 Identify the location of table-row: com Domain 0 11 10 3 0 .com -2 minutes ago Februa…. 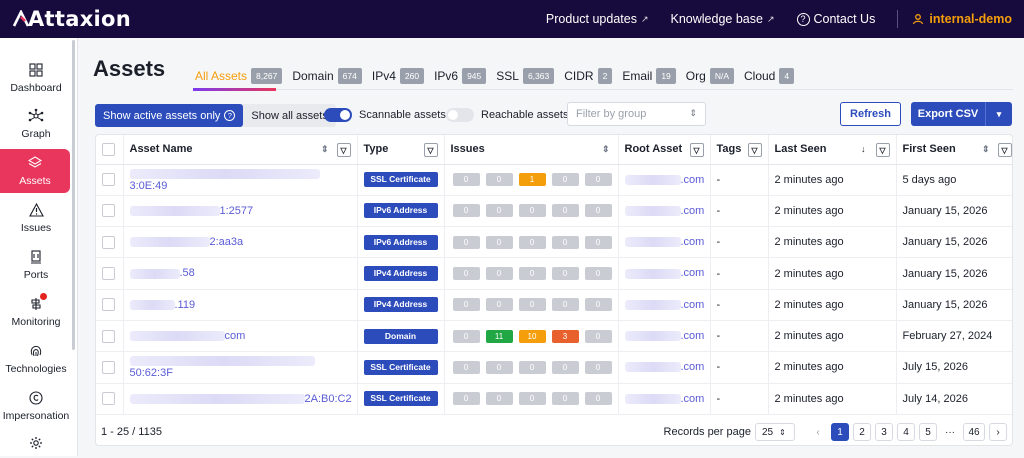
(554, 336).